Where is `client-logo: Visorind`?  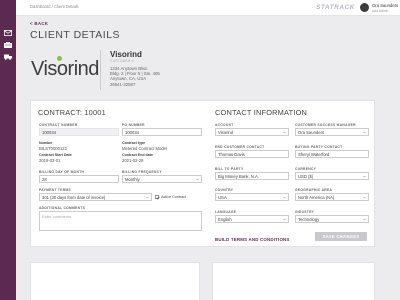 client-logo: Visorind is located at coordinates (75, 72).